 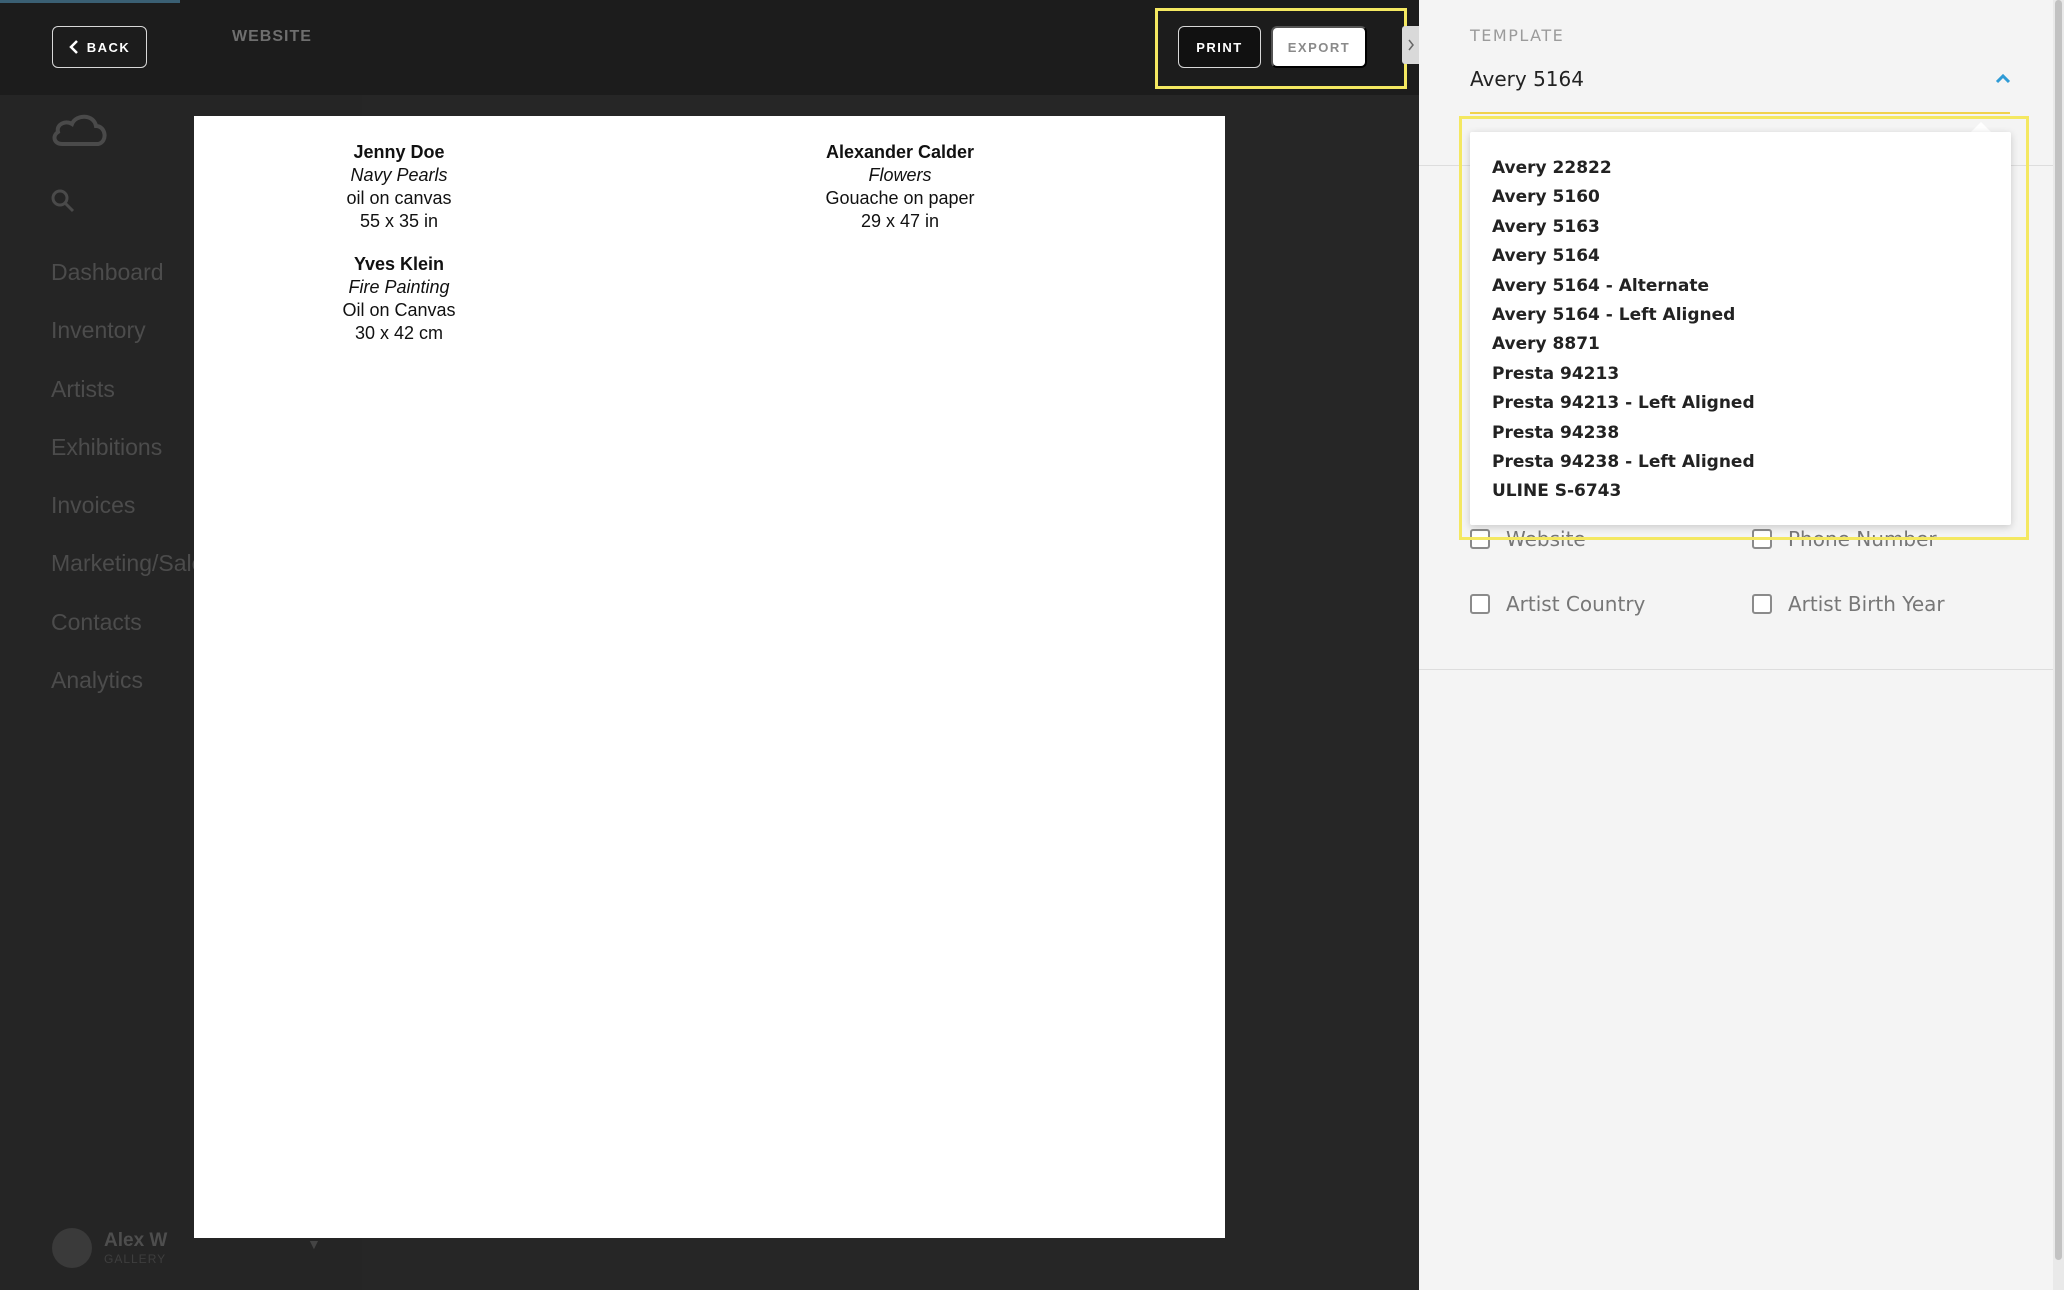 What do you see at coordinates (1736, 669) in the screenshot?
I see `panel-divider` at bounding box center [1736, 669].